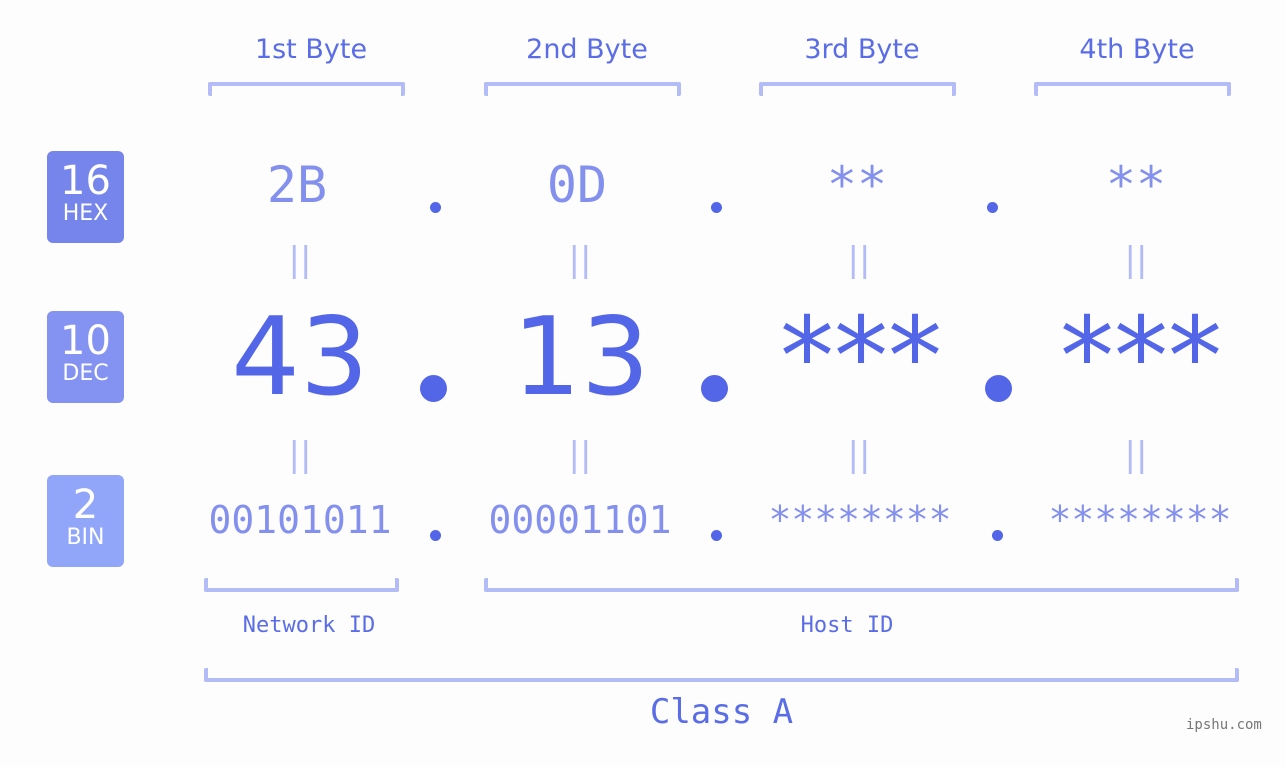 Image resolution: width=1285 pixels, height=767 pixels. I want to click on bin-badge: 2 BIN, so click(85, 521).